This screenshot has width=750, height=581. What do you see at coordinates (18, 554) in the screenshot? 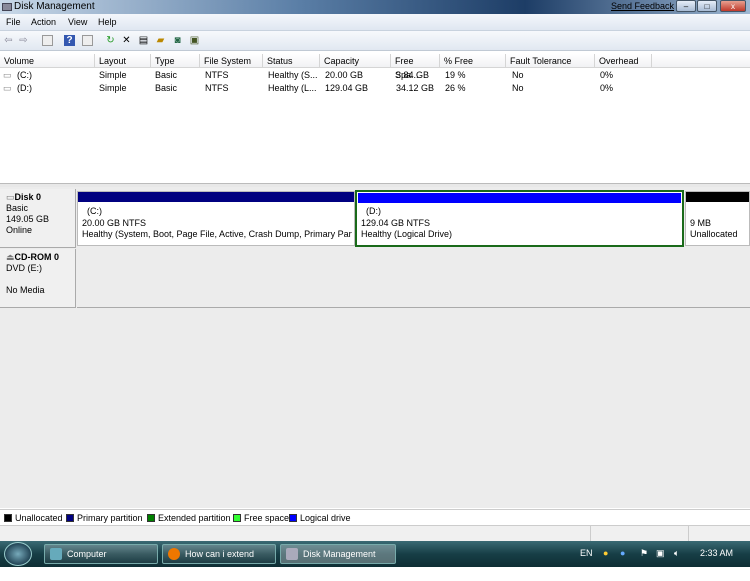
I see `start-button` at bounding box center [18, 554].